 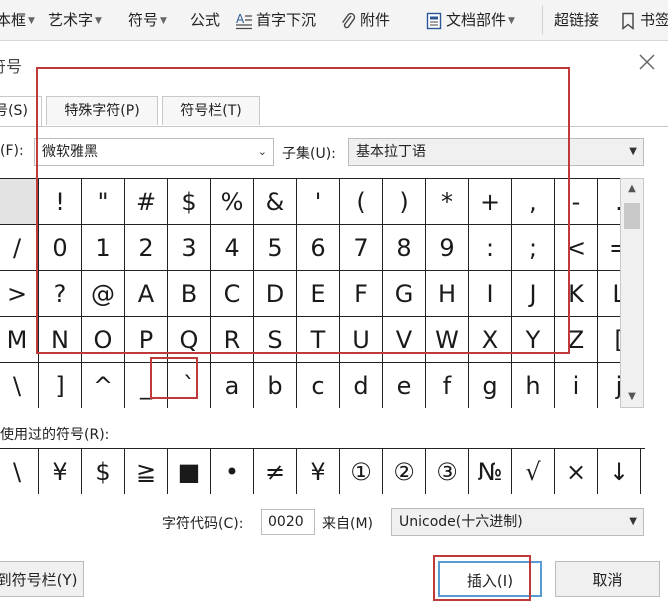 What do you see at coordinates (609, 385) in the screenshot?
I see `symbol-cell: j` at bounding box center [609, 385].